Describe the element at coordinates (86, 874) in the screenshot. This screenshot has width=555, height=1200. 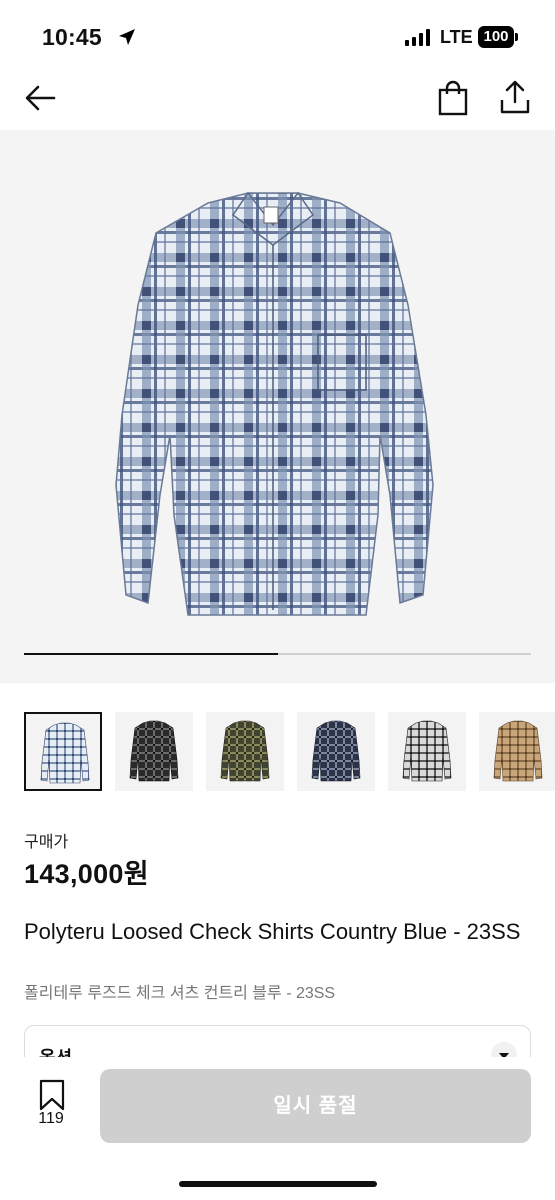
I see `product-price: 143,000원` at that location.